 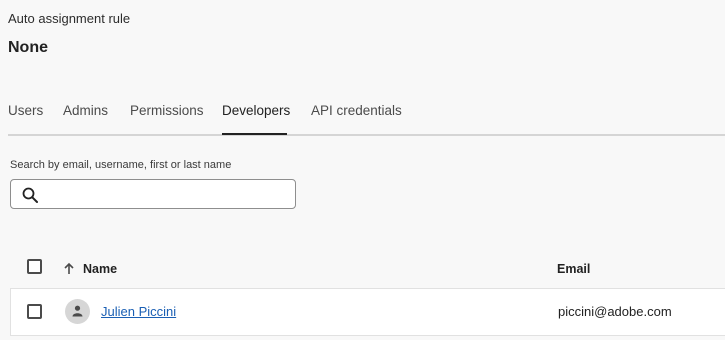 I want to click on tab-developers: Developers, so click(x=256, y=110).